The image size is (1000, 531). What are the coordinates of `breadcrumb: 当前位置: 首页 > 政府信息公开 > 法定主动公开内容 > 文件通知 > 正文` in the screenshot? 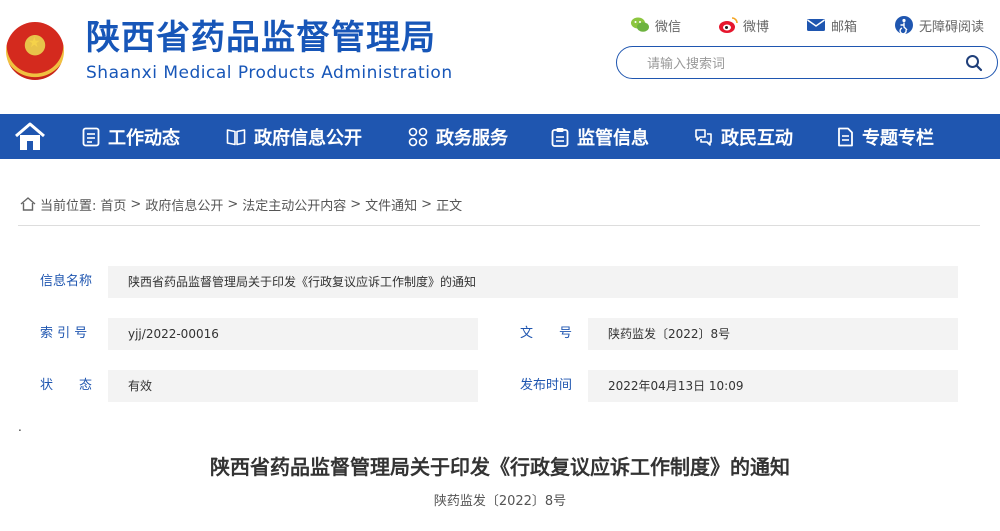 It's located at (243, 204).